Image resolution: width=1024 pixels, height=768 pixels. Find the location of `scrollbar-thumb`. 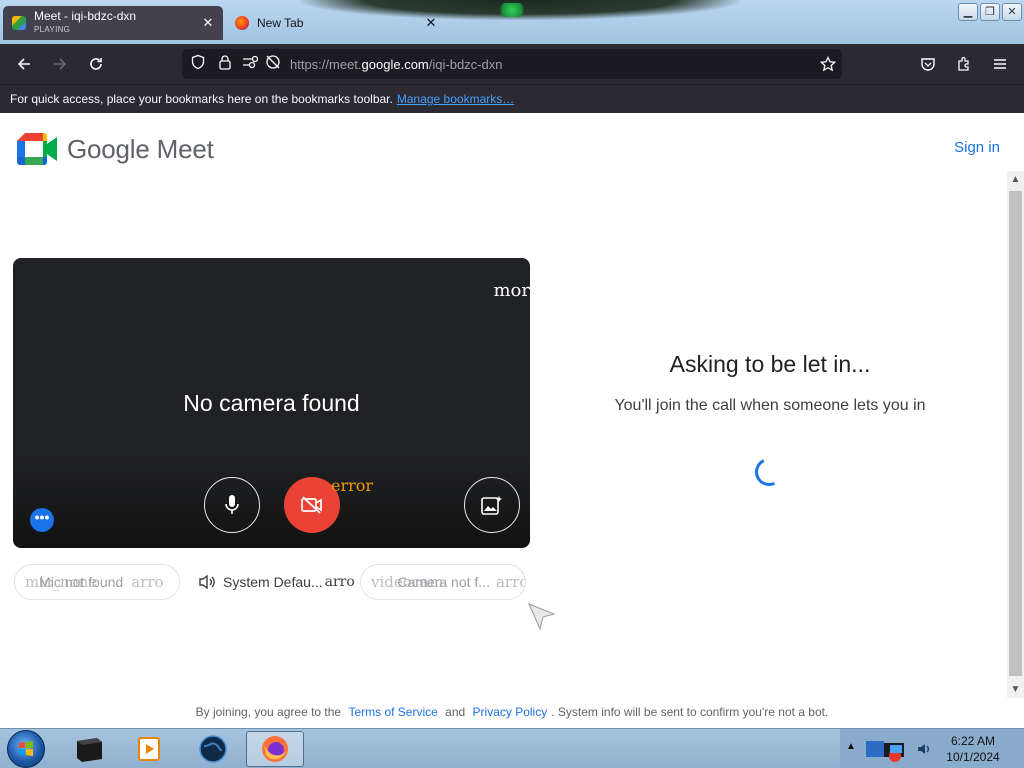

scrollbar-thumb is located at coordinates (1015, 433).